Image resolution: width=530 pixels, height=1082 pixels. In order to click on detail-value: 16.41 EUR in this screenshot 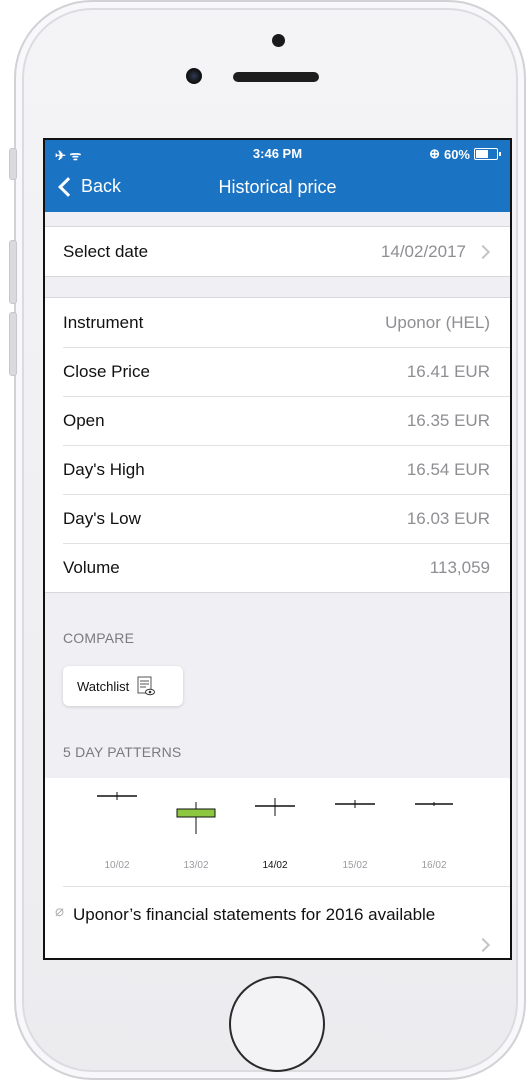, I will do `click(448, 371)`.